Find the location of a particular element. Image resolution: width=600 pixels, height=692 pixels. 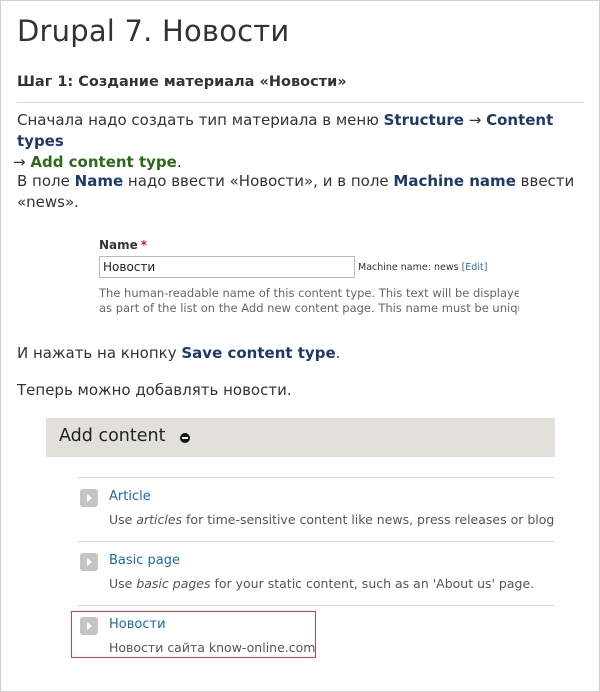

add-content-title: Add content is located at coordinates (112, 436).